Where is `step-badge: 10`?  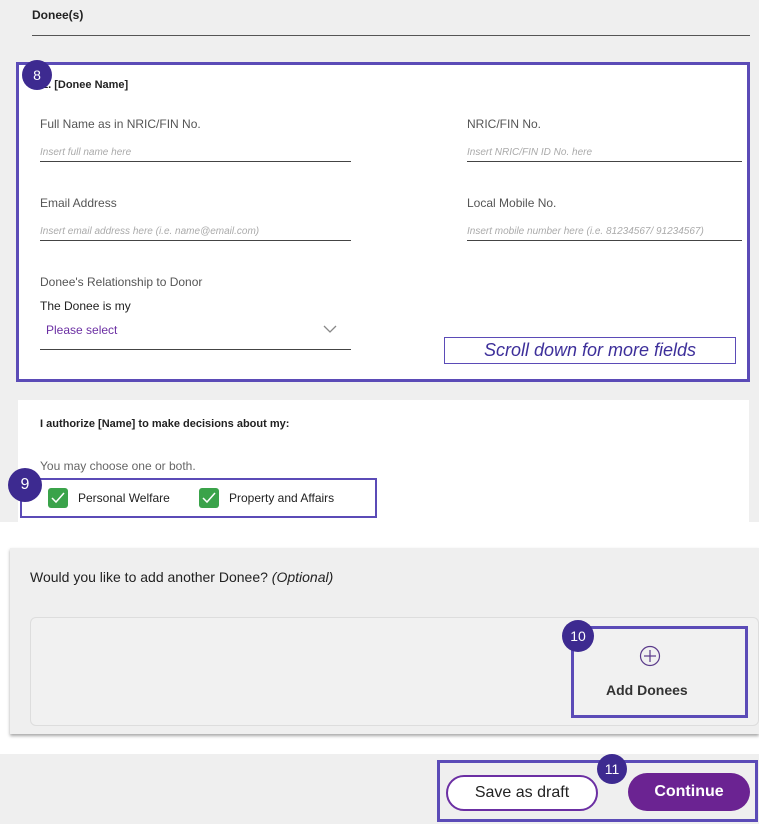 step-badge: 10 is located at coordinates (578, 636).